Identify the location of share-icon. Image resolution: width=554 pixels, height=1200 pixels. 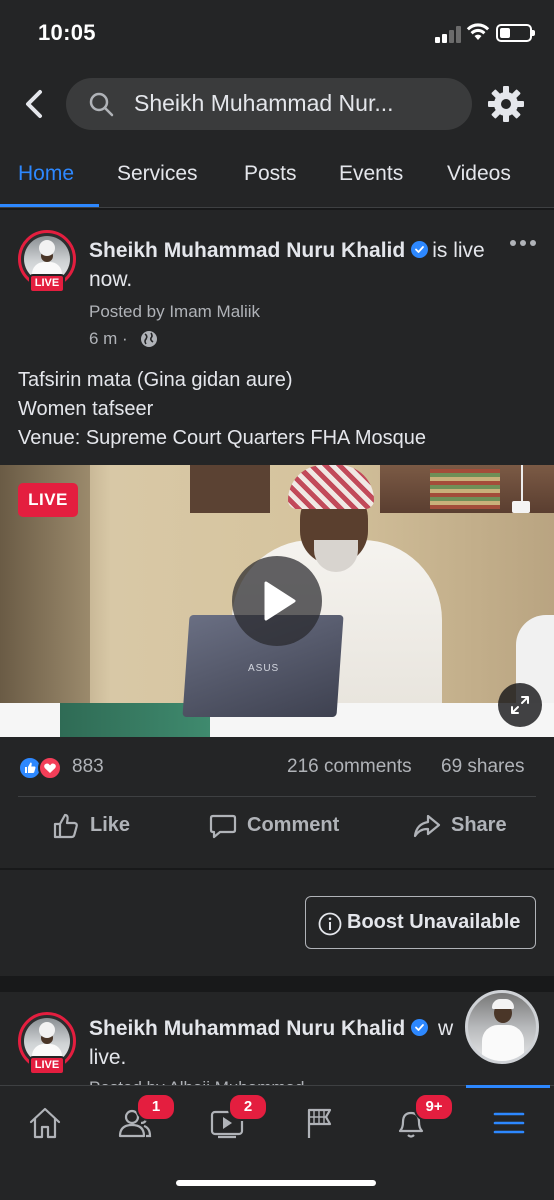
(427, 826).